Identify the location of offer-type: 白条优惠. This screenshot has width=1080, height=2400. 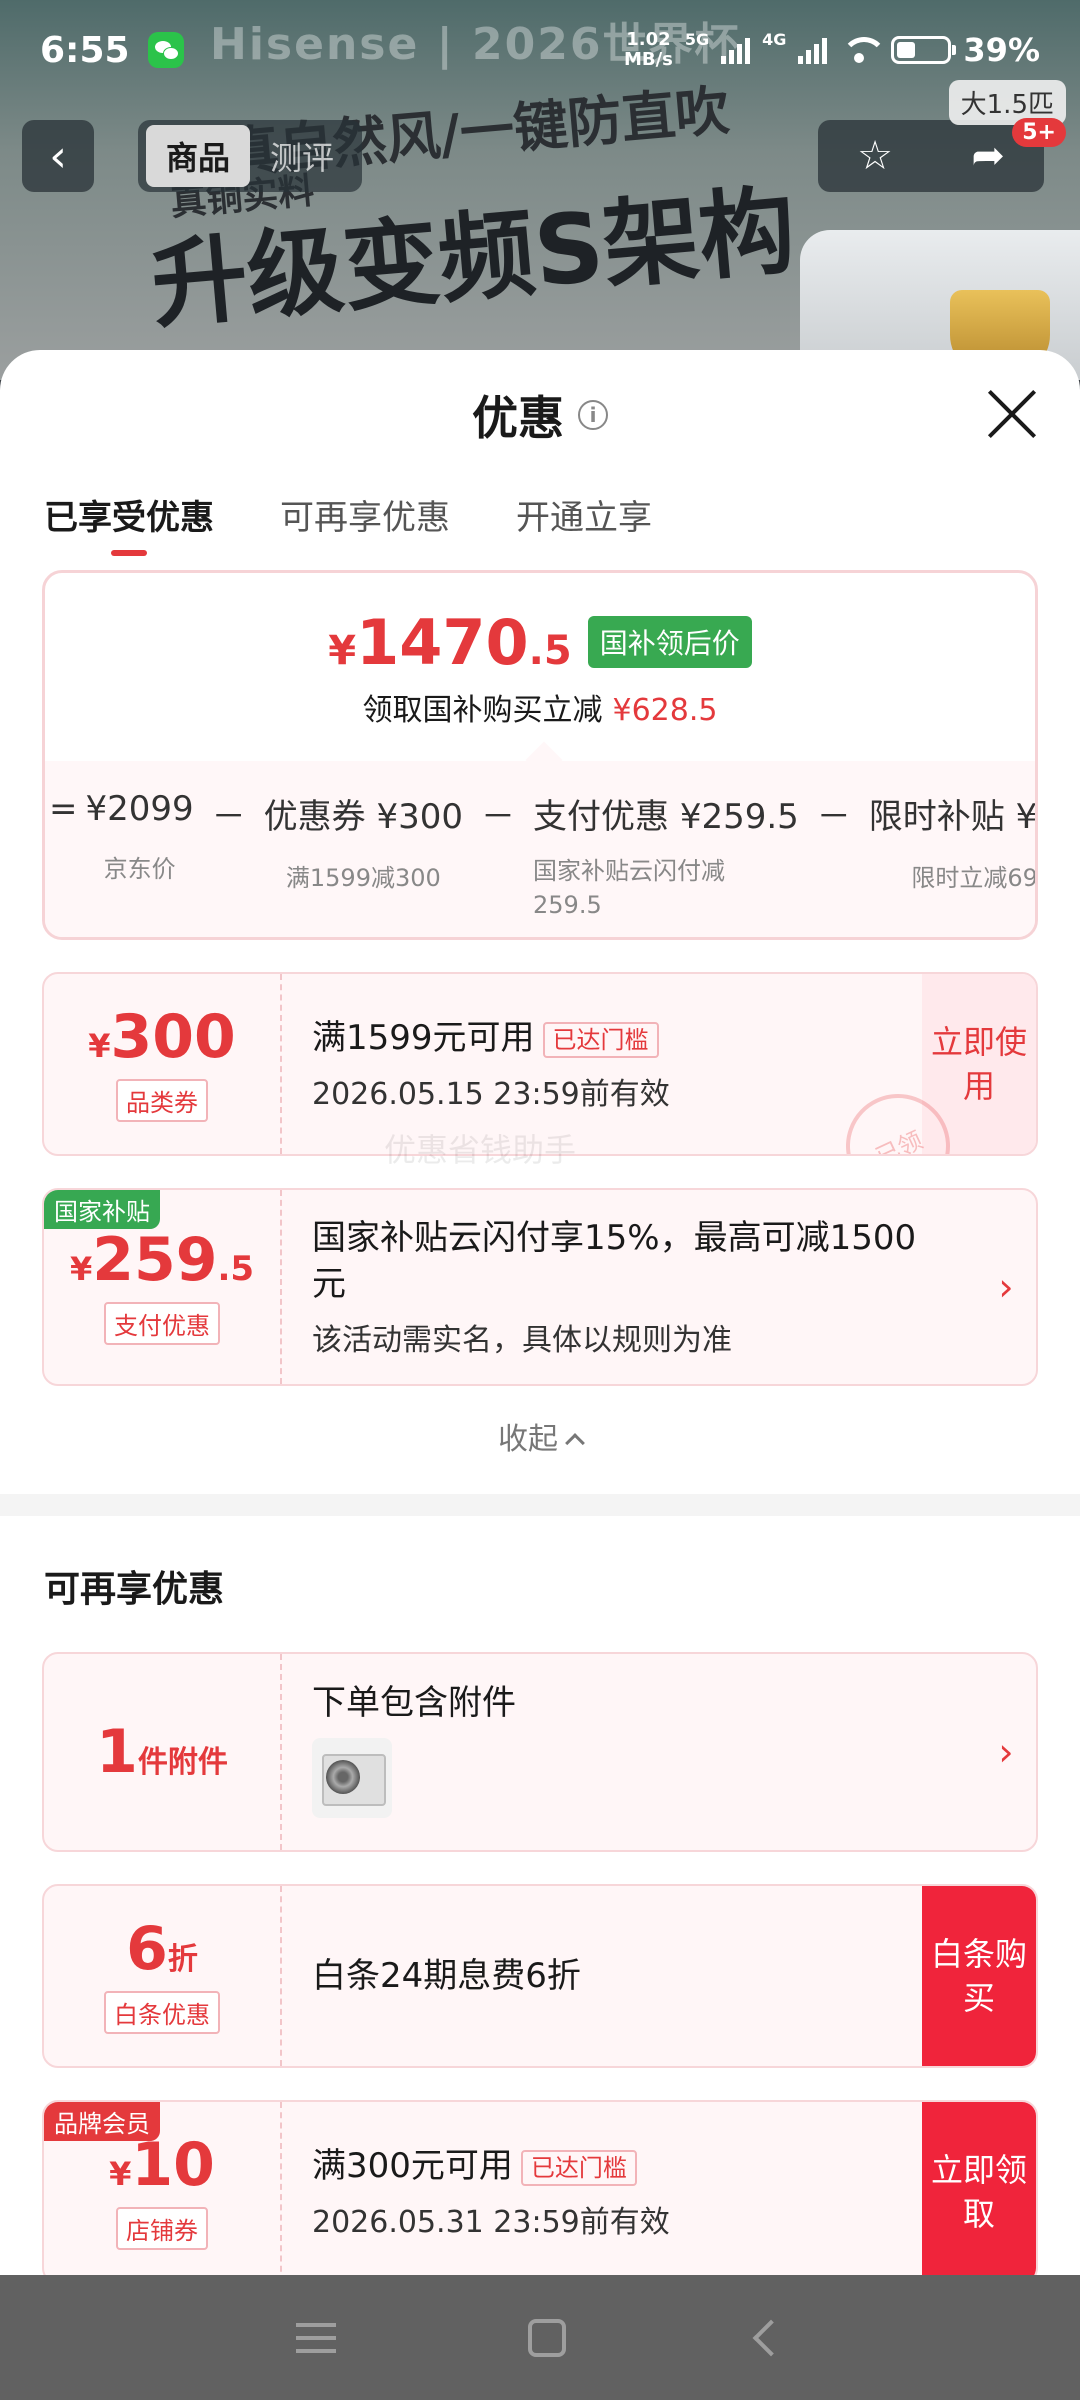
(162, 2012).